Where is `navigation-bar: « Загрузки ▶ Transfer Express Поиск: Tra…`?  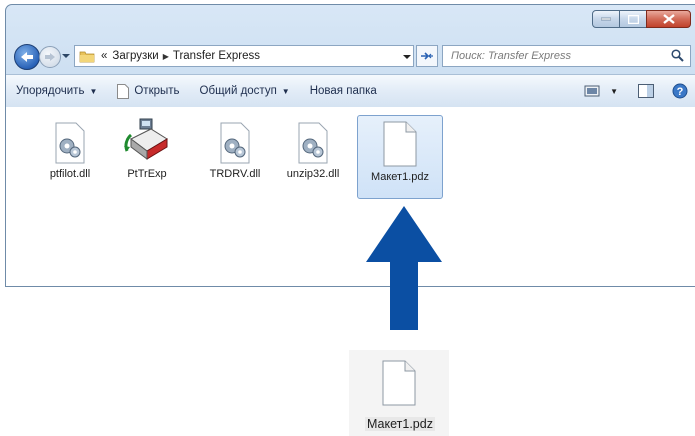
navigation-bar: « Загрузки ▶ Transfer Express Поиск: Tra… is located at coordinates (350, 55).